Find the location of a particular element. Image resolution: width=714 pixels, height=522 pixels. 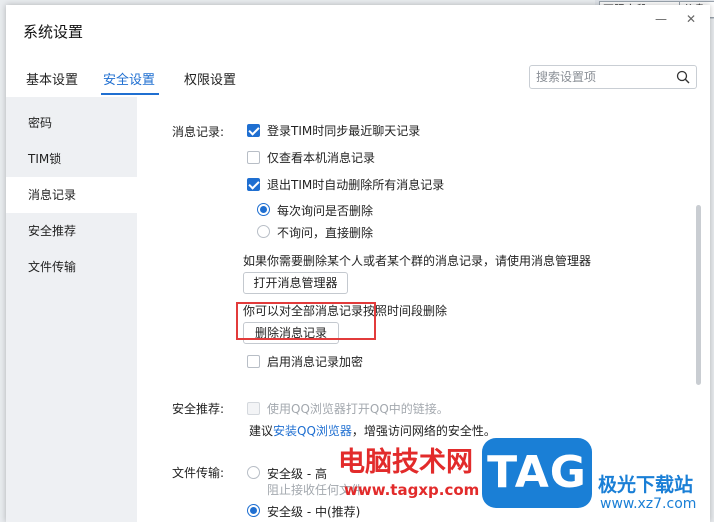

search-box is located at coordinates (613, 77).